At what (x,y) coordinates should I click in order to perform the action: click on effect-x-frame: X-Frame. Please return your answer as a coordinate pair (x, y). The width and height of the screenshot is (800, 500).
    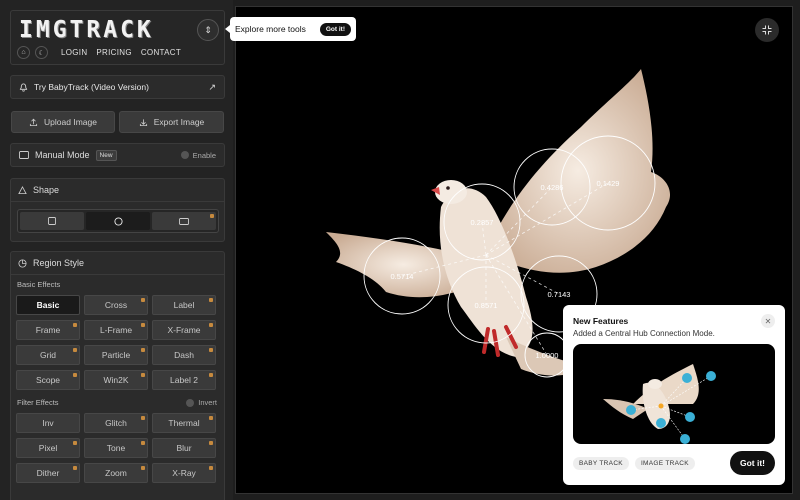
    Looking at the image, I should click on (184, 330).